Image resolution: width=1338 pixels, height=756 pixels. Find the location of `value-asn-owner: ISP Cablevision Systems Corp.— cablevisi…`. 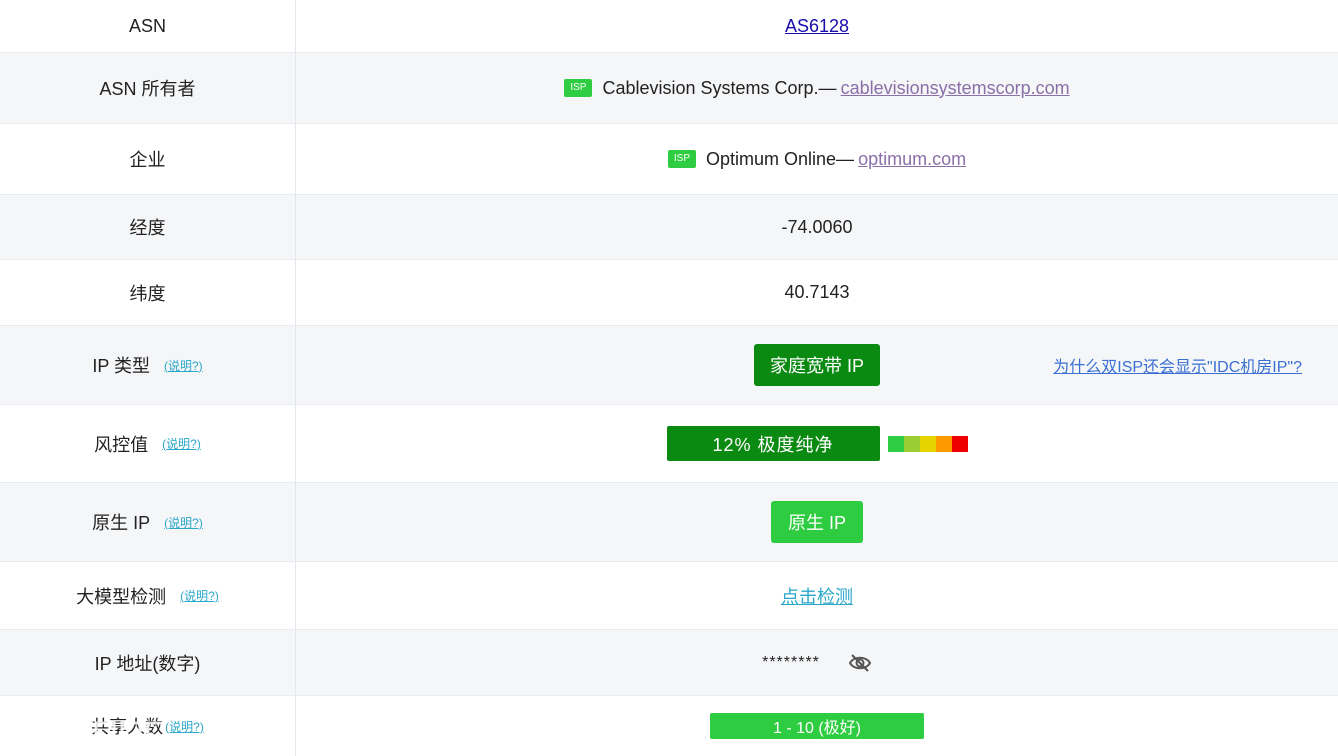

value-asn-owner: ISP Cablevision Systems Corp.— cablevisi… is located at coordinates (817, 88).